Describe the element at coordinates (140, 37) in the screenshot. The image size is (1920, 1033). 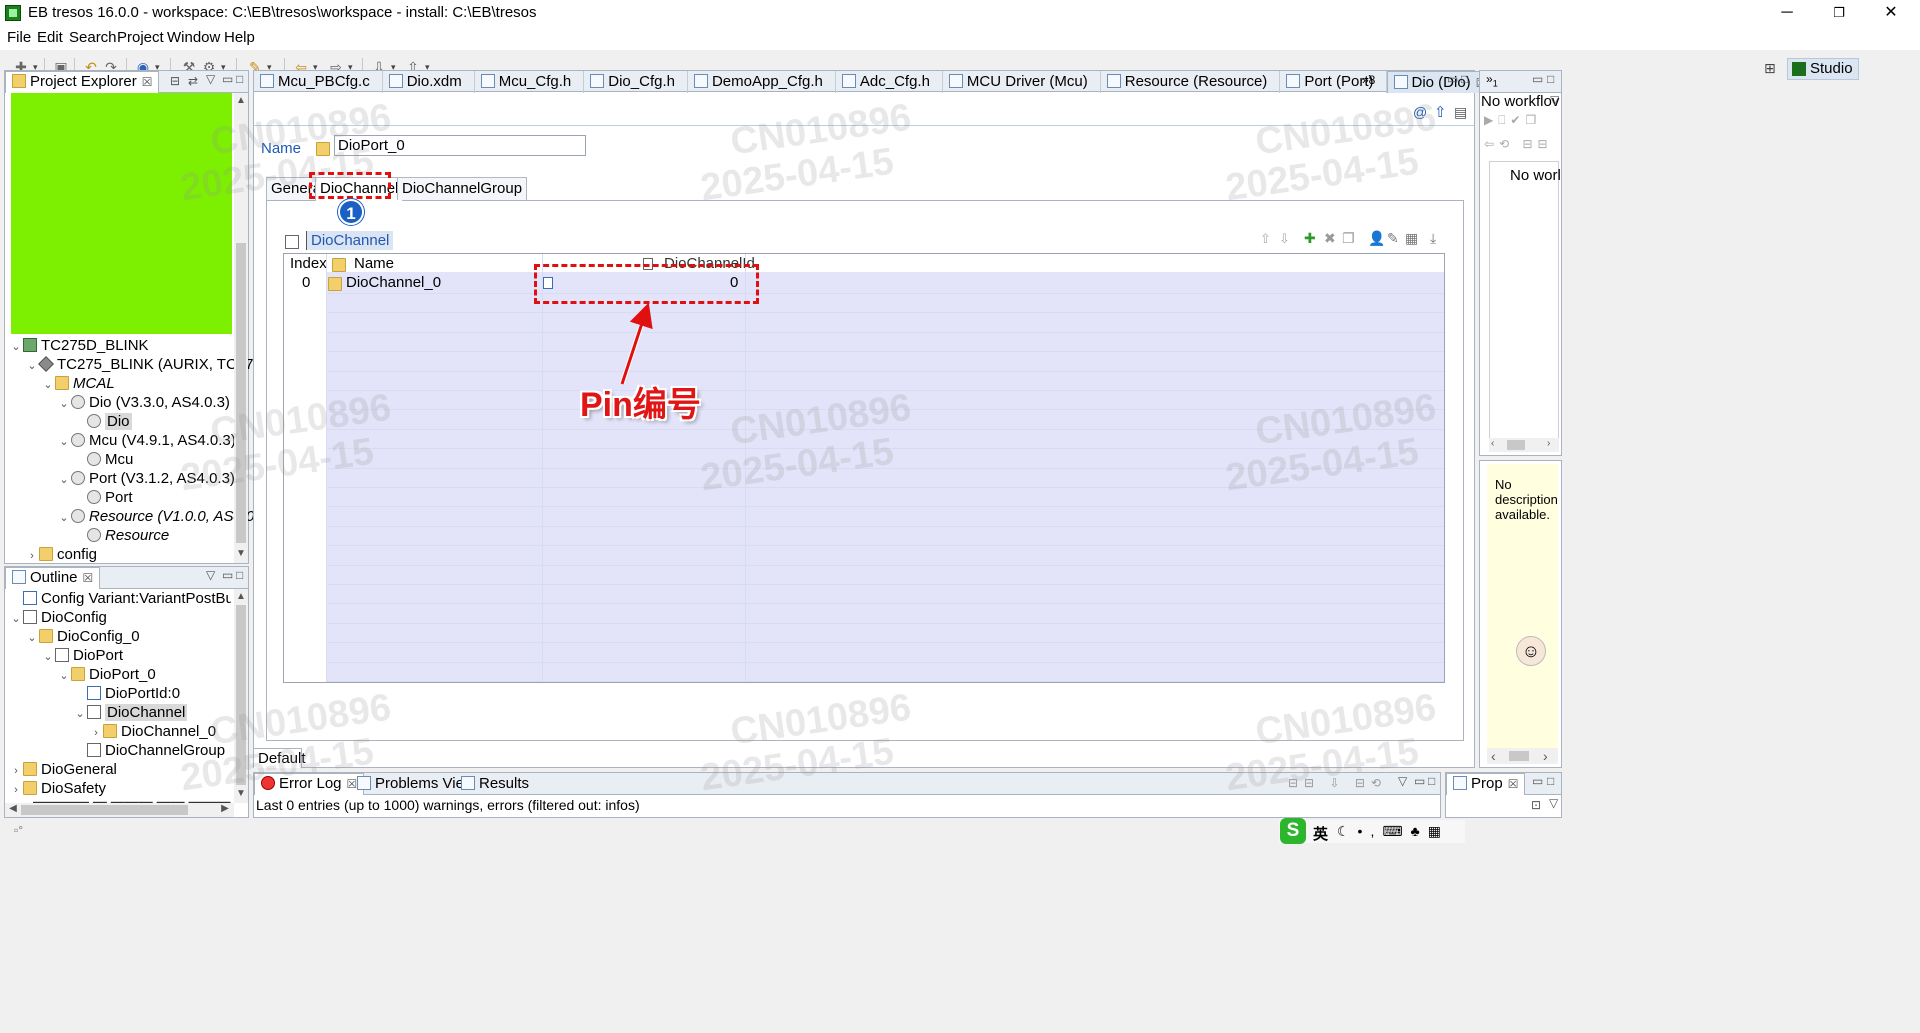
I see `menu-project: Project` at that location.